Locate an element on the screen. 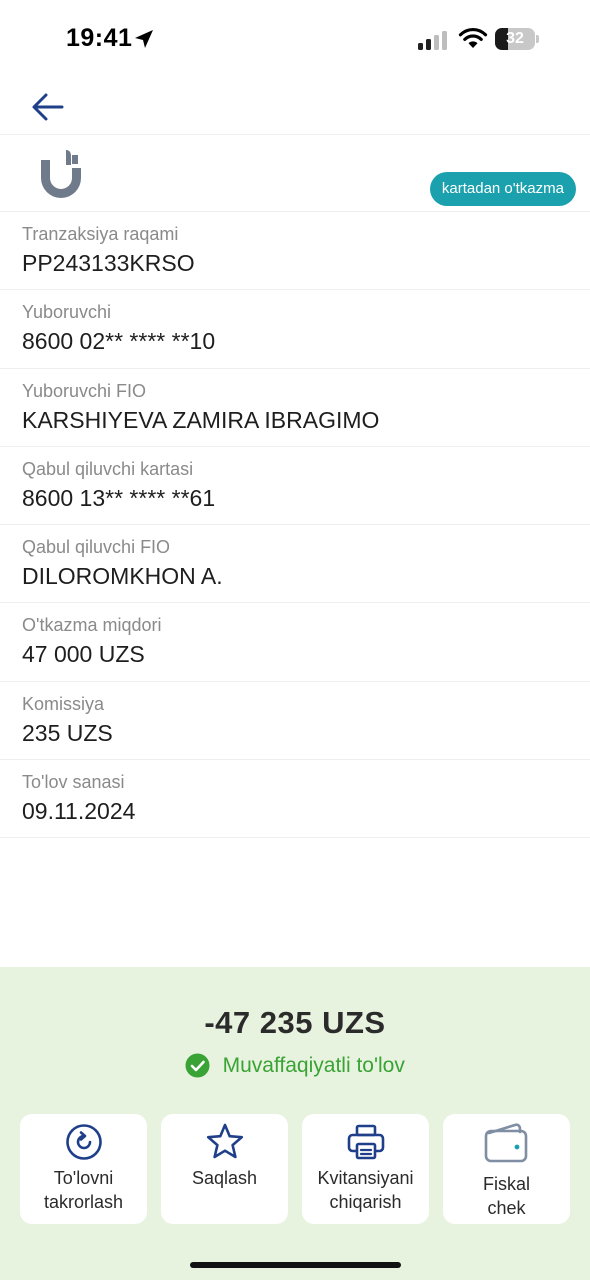 The image size is (590, 1280). printer-icon is located at coordinates (366, 1142).